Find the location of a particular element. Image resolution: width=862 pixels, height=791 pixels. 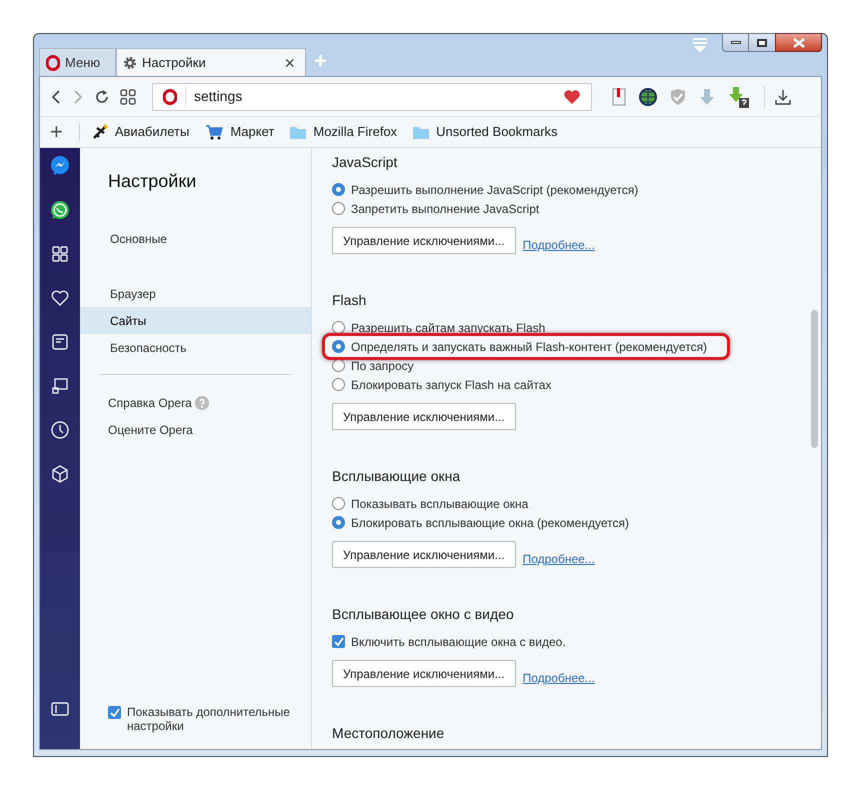

bookmark-label: Unsorted Bookmarks is located at coordinates (497, 132).